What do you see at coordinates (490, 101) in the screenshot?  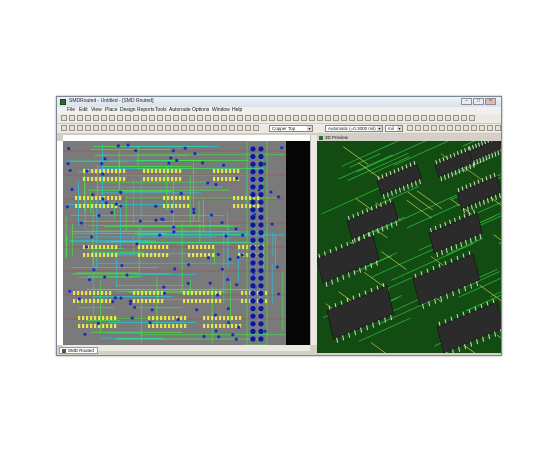 I see `close-button: ×` at bounding box center [490, 101].